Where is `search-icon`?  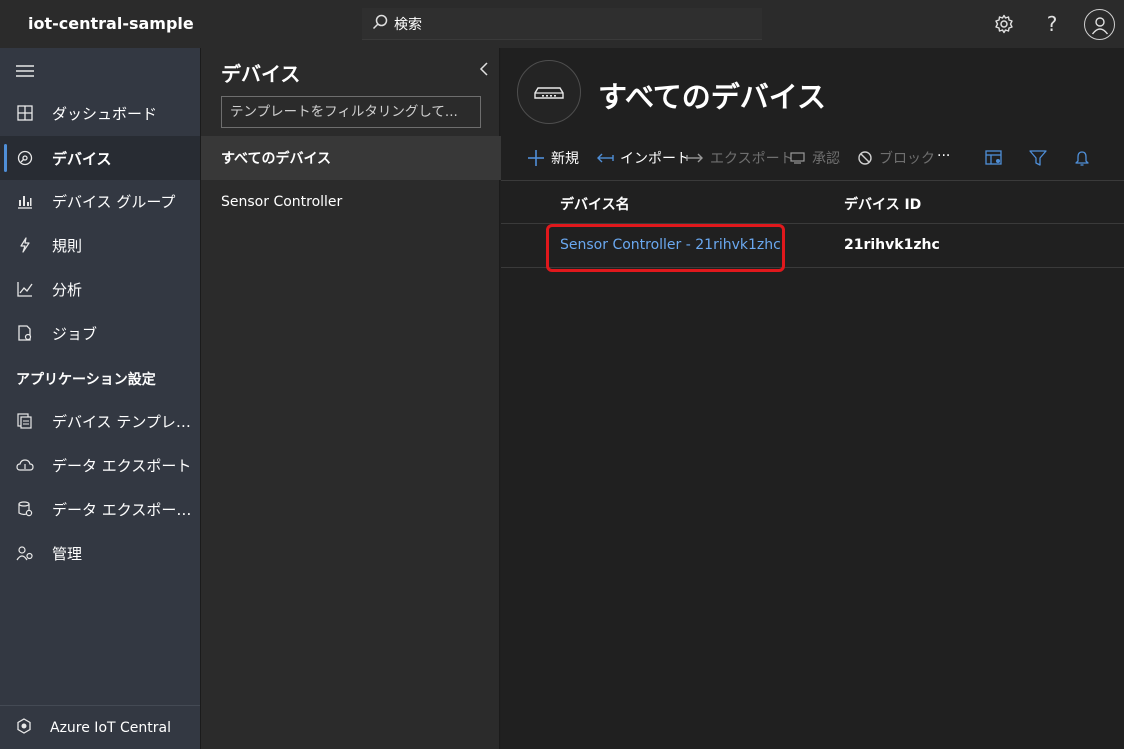 search-icon is located at coordinates (380, 24).